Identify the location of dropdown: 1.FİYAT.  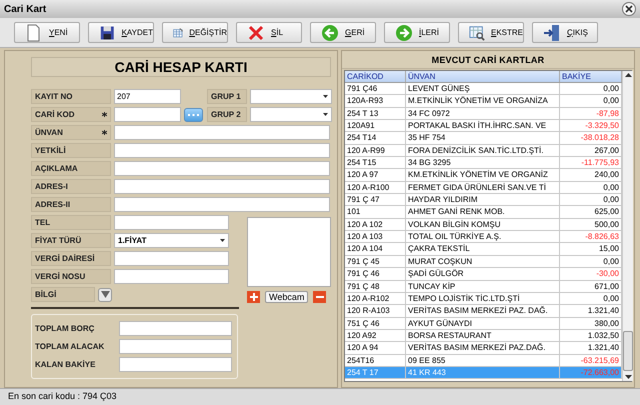
(171, 240).